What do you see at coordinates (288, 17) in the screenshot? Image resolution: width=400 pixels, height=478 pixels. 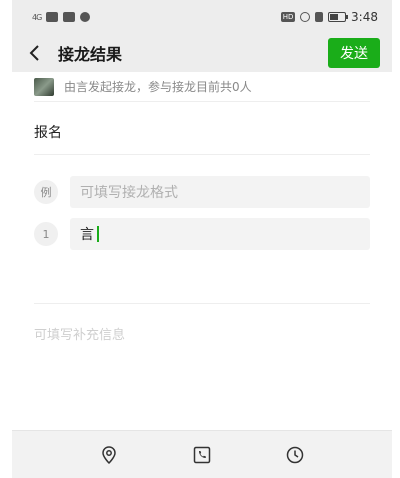 I see `hd-icon: HD` at bounding box center [288, 17].